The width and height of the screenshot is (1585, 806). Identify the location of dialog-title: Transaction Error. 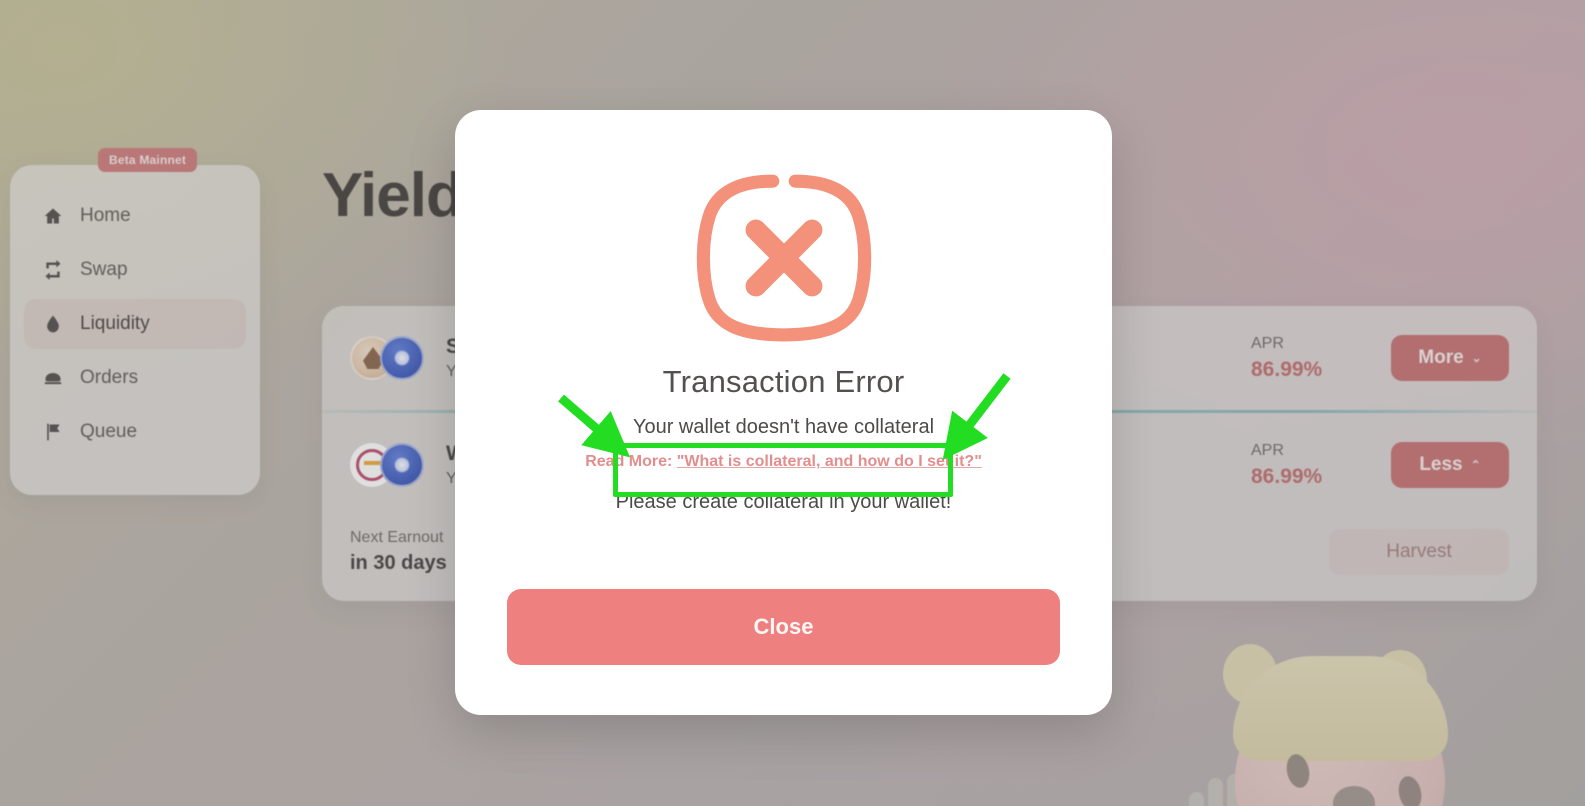
(783, 381).